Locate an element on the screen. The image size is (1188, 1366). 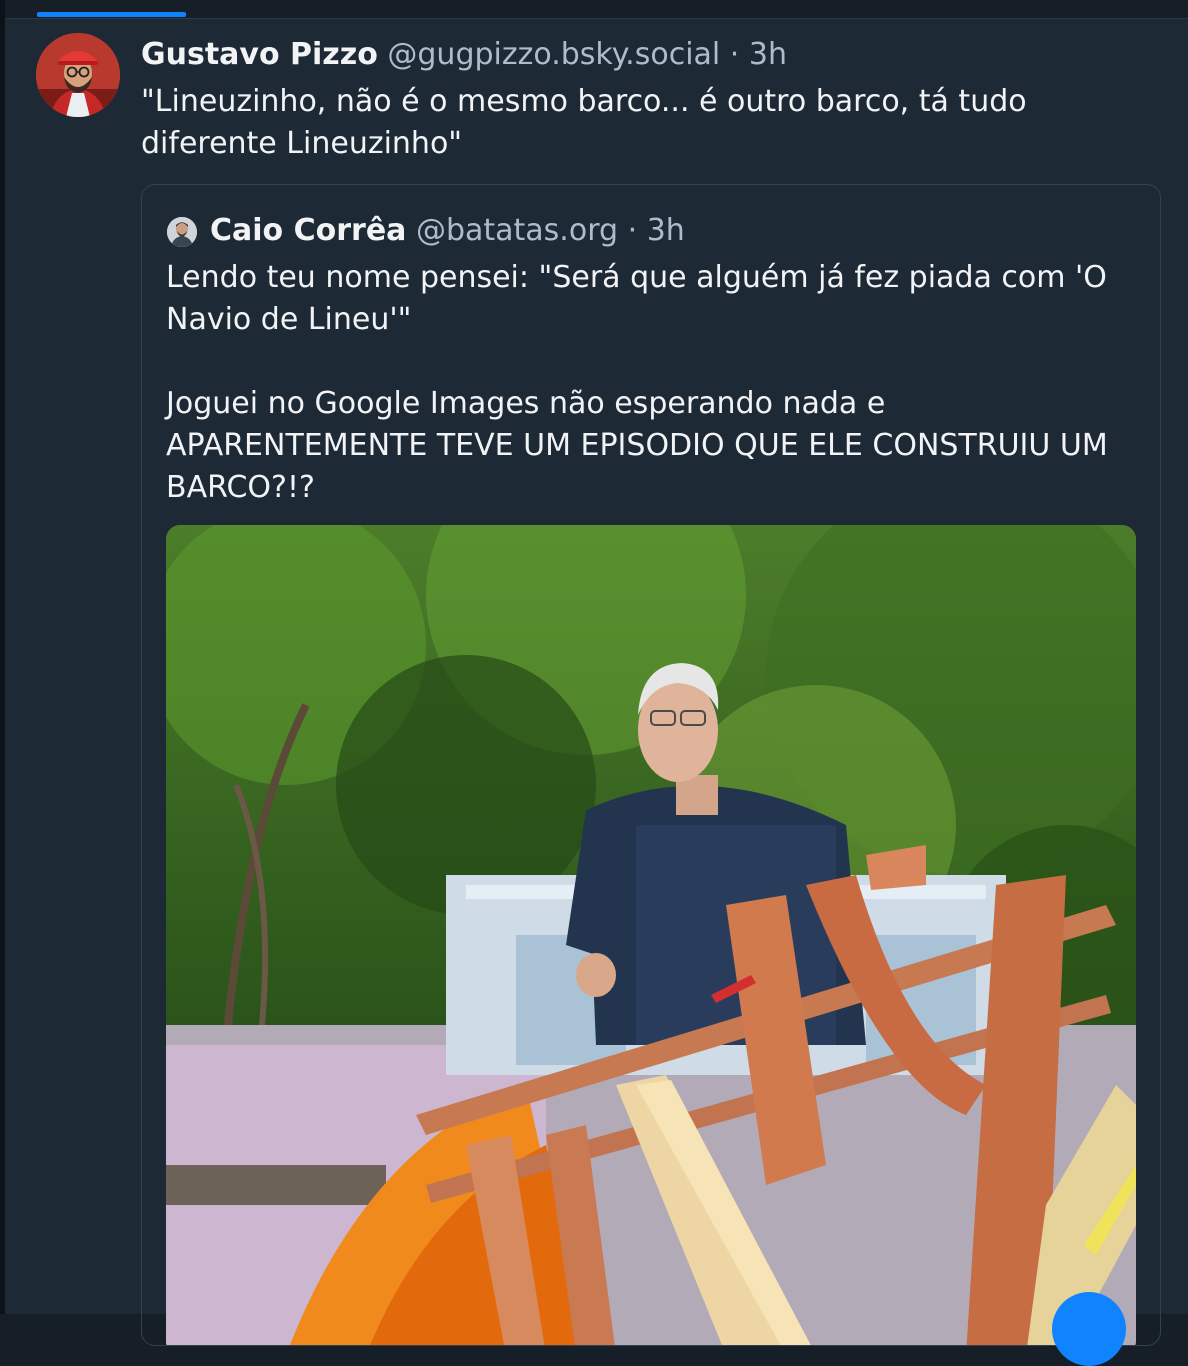
active-tab-indicator is located at coordinates (111, 14).